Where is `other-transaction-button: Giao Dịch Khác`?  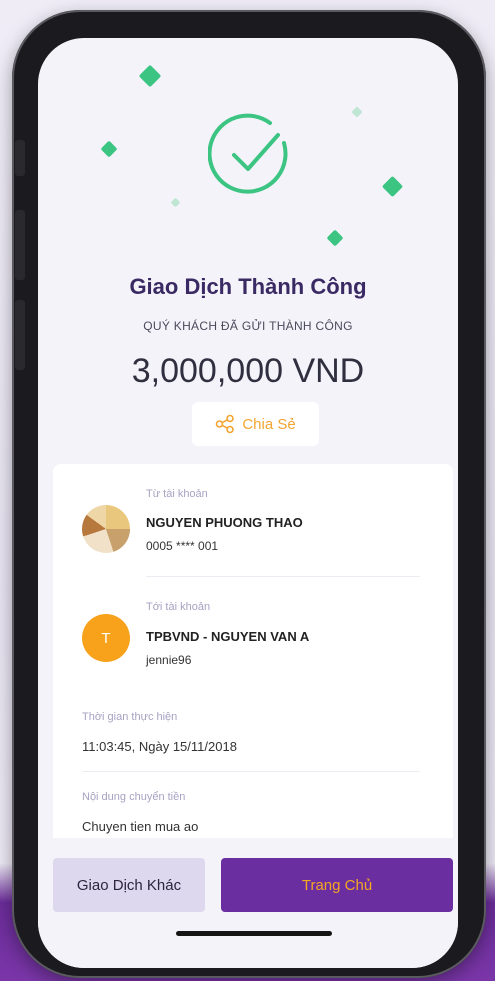
other-transaction-button: Giao Dịch Khác is located at coordinates (129, 885).